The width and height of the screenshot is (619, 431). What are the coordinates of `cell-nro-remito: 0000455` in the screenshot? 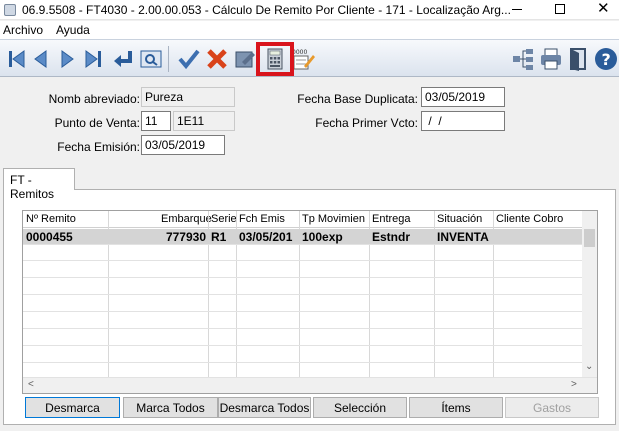 It's located at (49, 237).